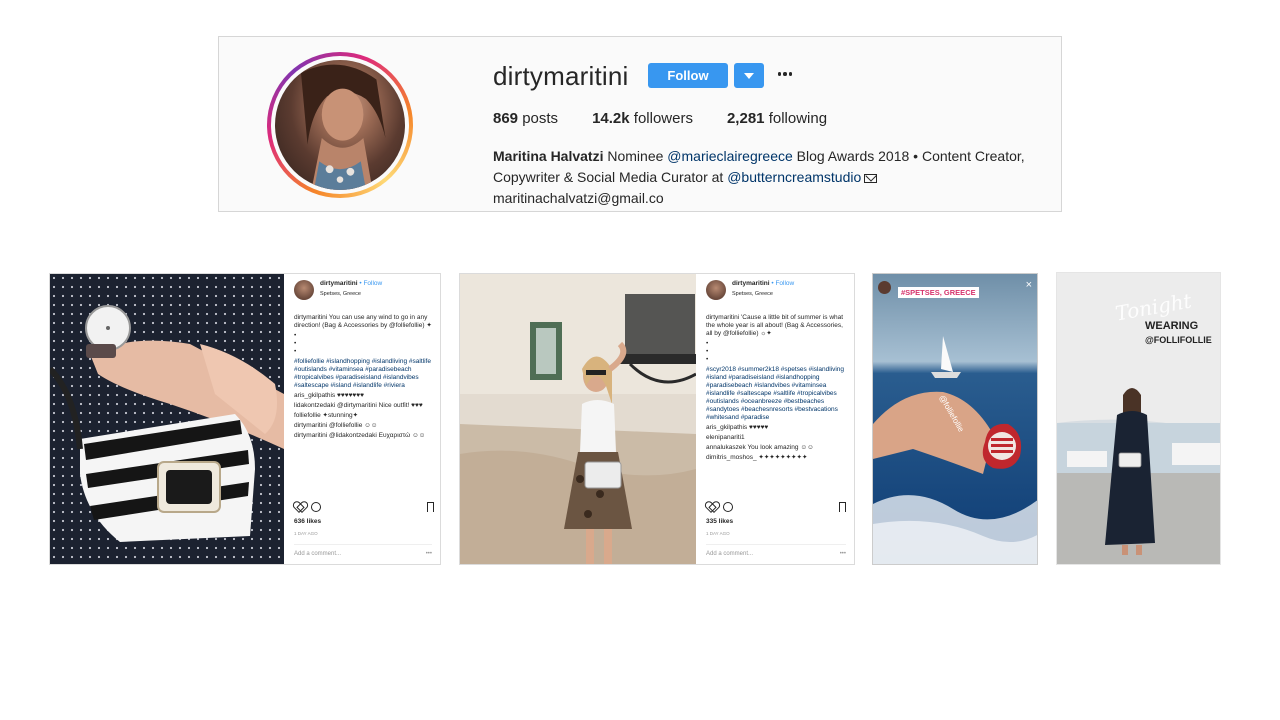 The image size is (1280, 720). Describe the element at coordinates (578, 198) in the screenshot. I see `profile-email: maritinachalvatzi@gmail.co` at that location.